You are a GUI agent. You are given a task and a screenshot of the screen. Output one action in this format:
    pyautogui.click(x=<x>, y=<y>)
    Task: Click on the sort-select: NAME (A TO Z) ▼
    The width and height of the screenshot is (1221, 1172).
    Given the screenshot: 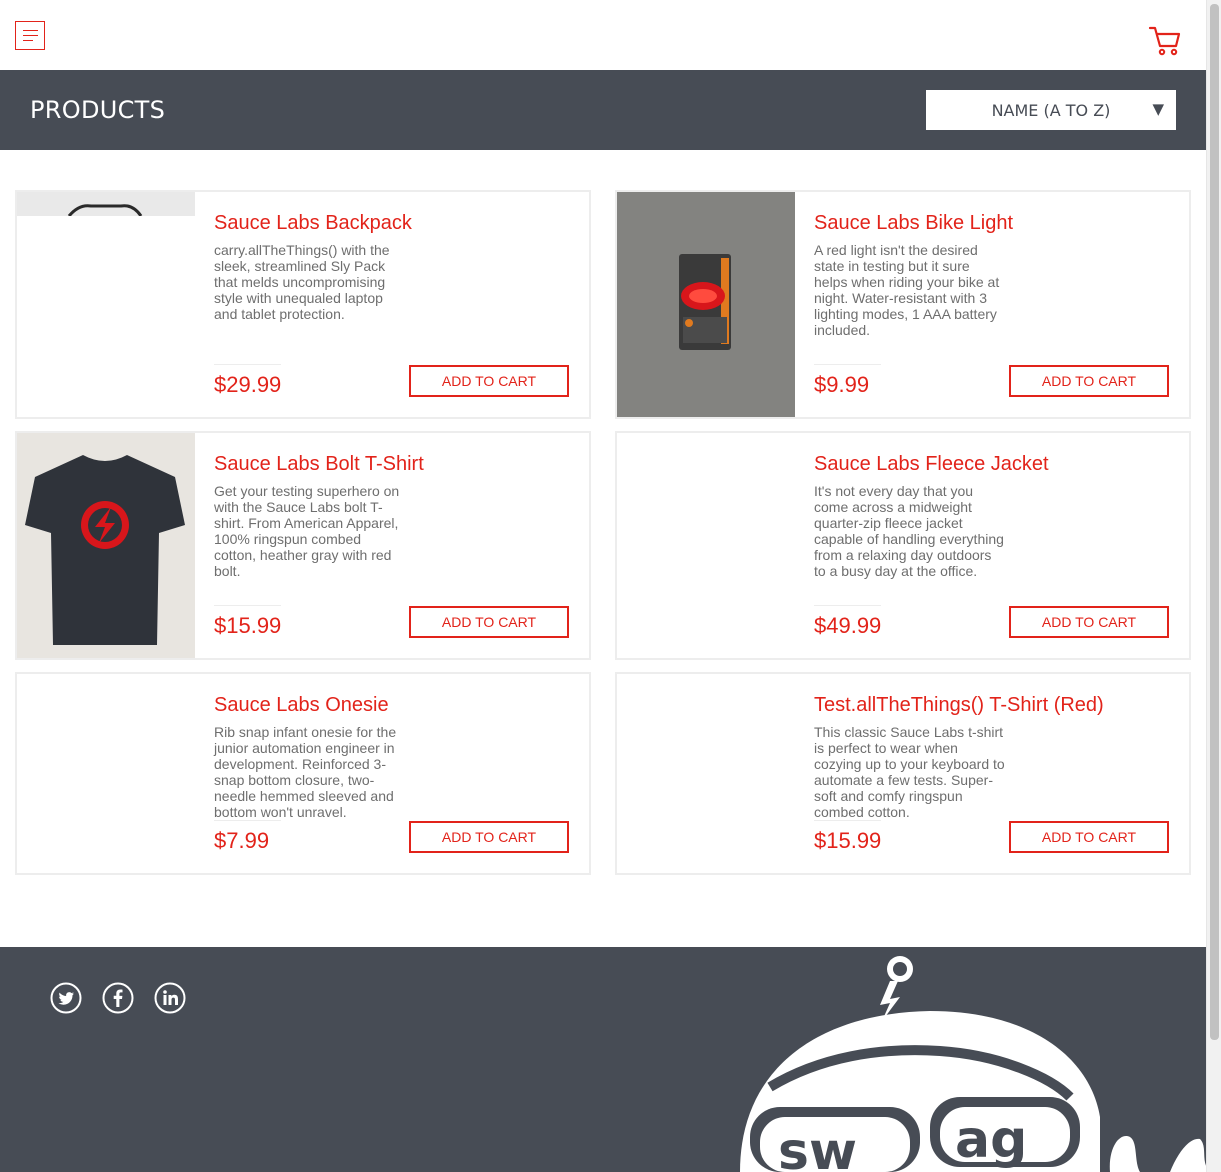 What is the action you would take?
    pyautogui.click(x=1051, y=110)
    